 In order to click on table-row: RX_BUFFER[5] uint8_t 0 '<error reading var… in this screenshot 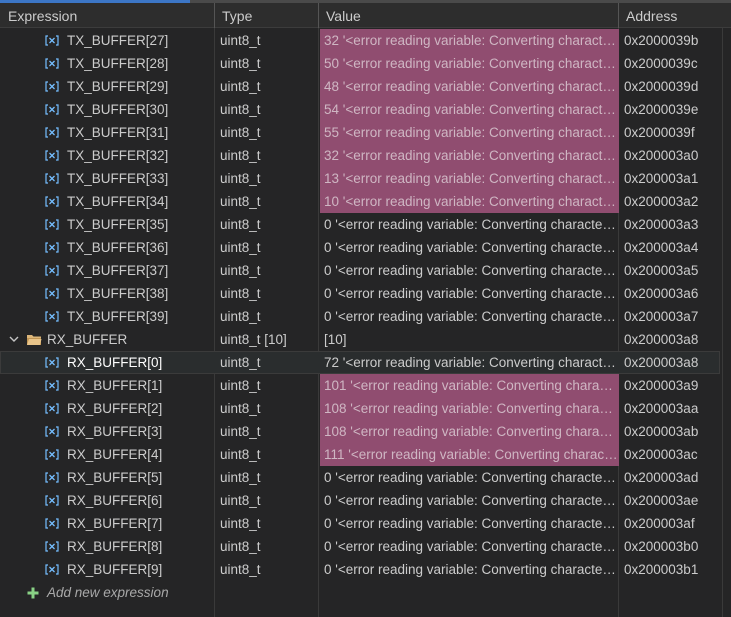, I will do `click(360, 477)`.